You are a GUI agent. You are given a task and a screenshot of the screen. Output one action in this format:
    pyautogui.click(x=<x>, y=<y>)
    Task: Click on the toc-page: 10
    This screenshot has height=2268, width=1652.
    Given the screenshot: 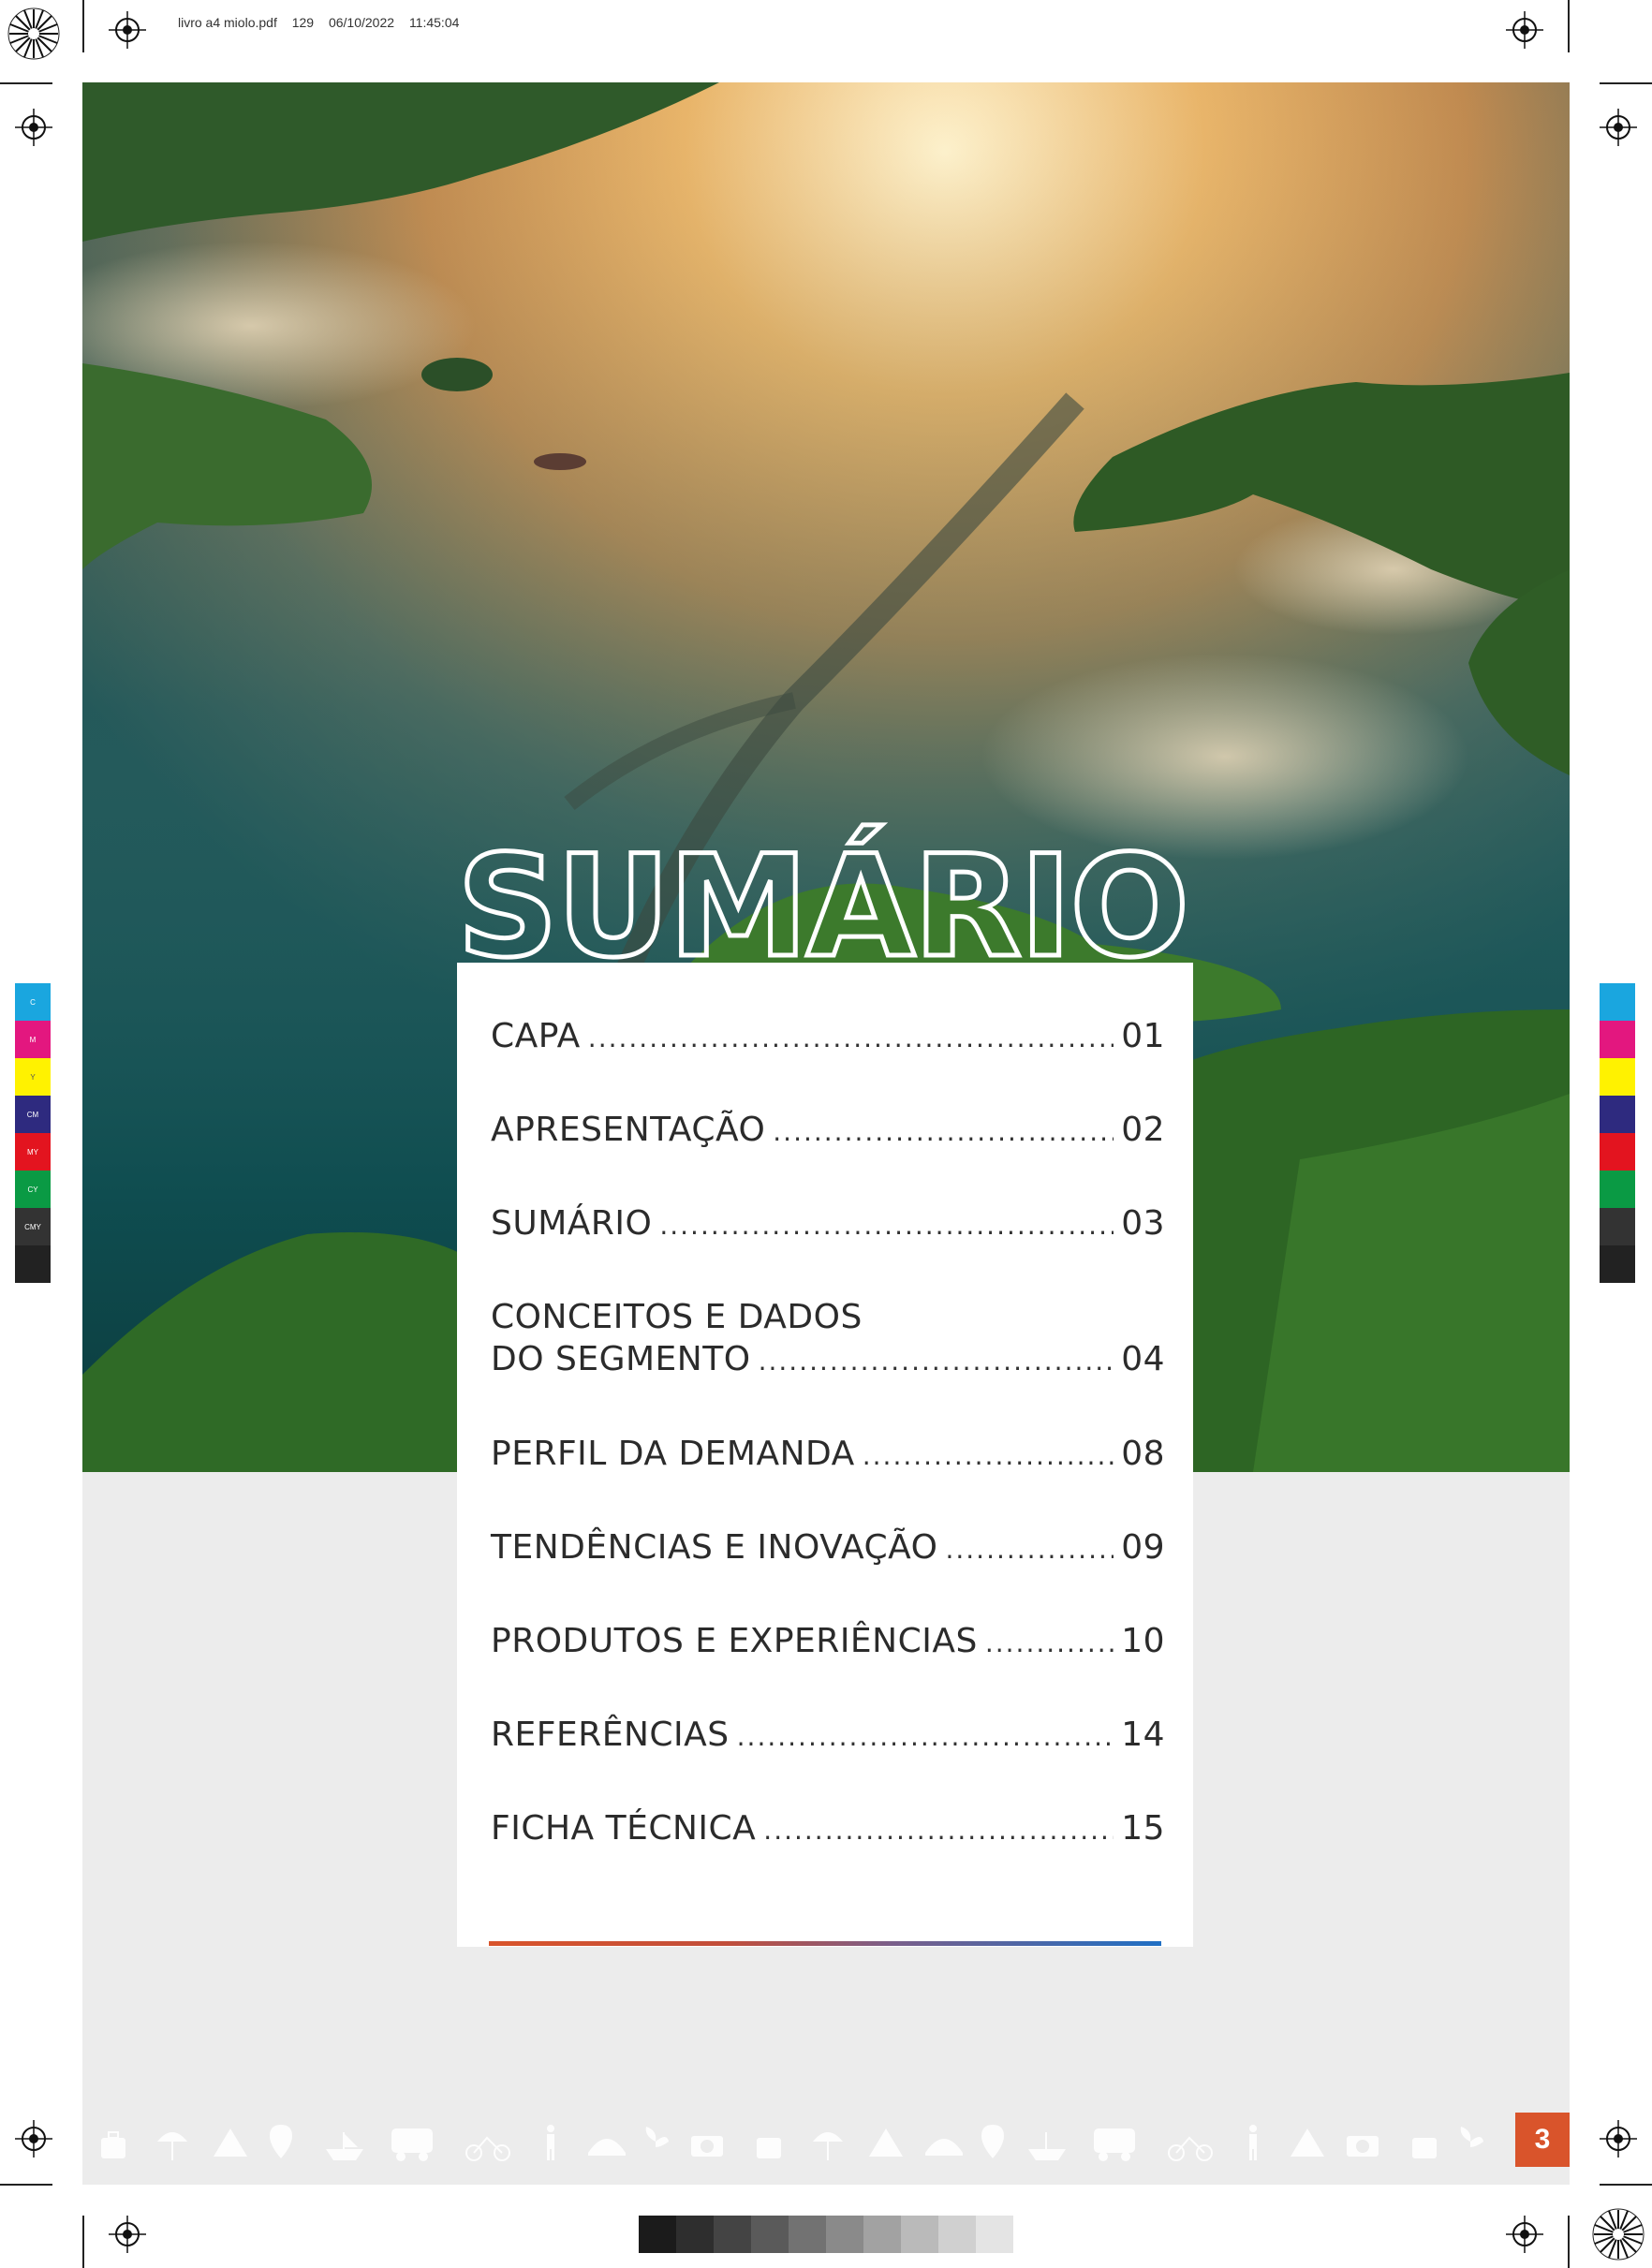 What is the action you would take?
    pyautogui.click(x=1143, y=1641)
    